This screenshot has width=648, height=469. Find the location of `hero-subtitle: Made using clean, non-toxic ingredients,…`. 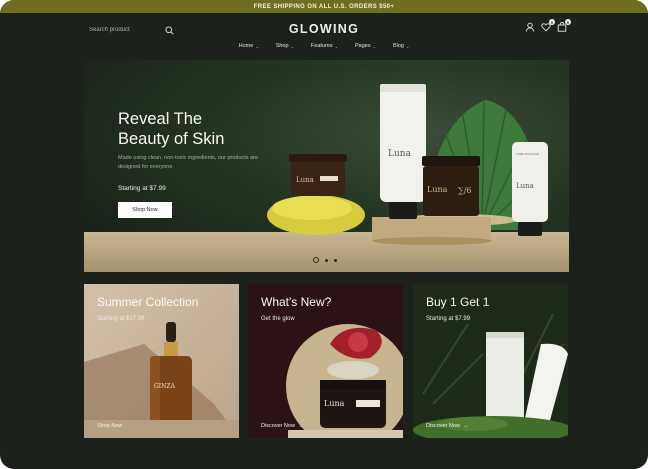

hero-subtitle: Made using clean, non-toxic ingredients,… is located at coordinates (188, 162).